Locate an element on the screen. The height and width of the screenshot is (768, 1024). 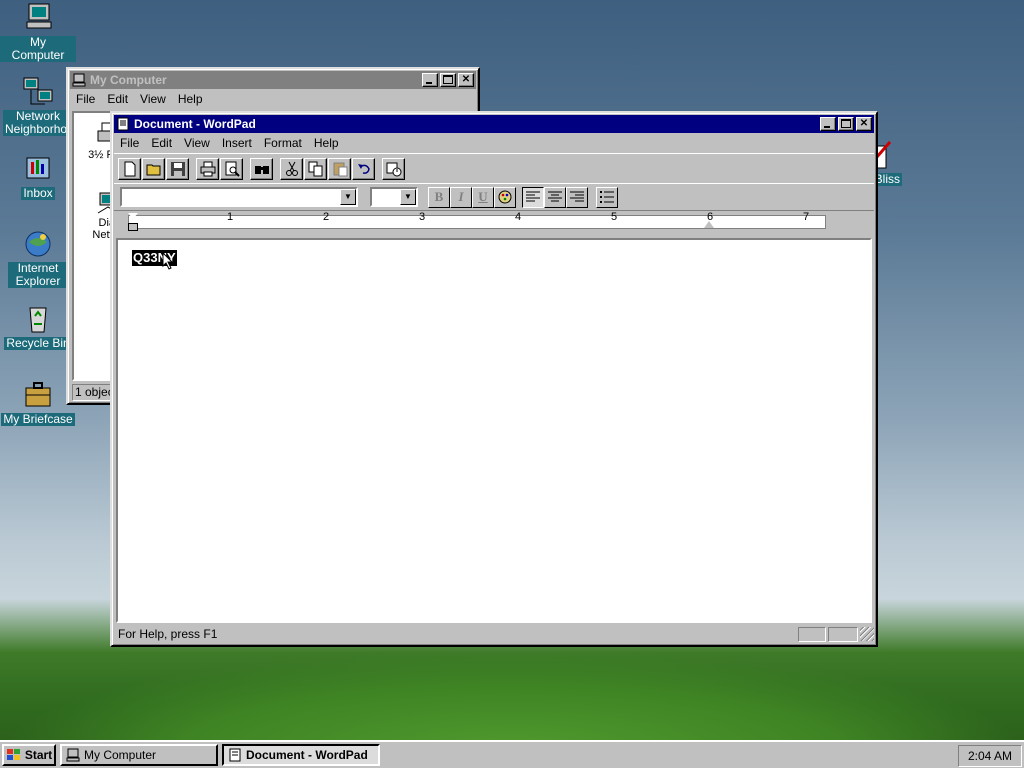
wordpad-statusbar: For Help, press F1 is located at coordinates (494, 634).